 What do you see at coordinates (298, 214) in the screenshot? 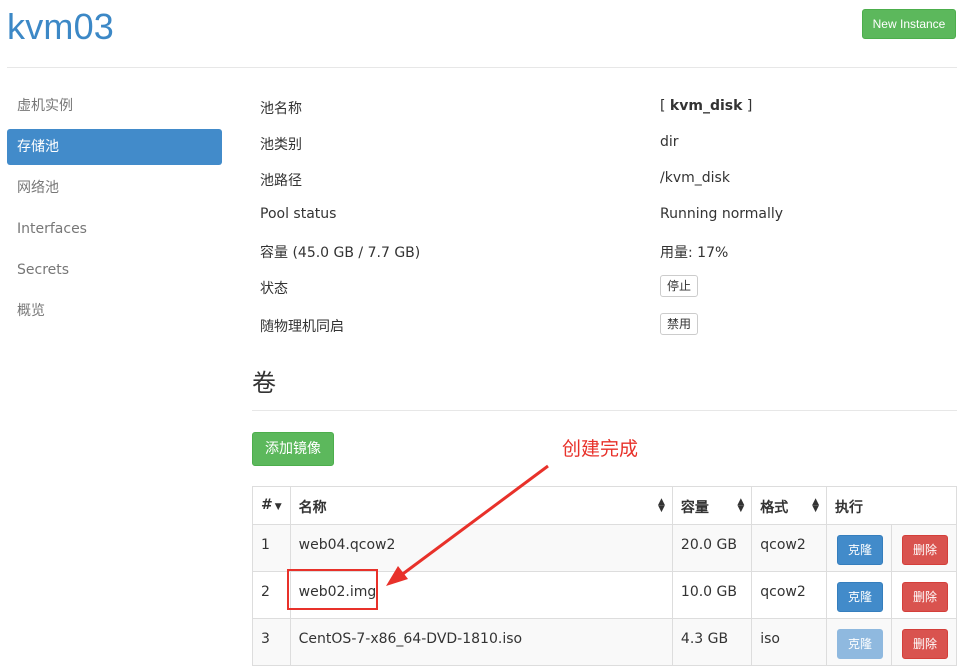
I see `pool-status-label: Pool status` at bounding box center [298, 214].